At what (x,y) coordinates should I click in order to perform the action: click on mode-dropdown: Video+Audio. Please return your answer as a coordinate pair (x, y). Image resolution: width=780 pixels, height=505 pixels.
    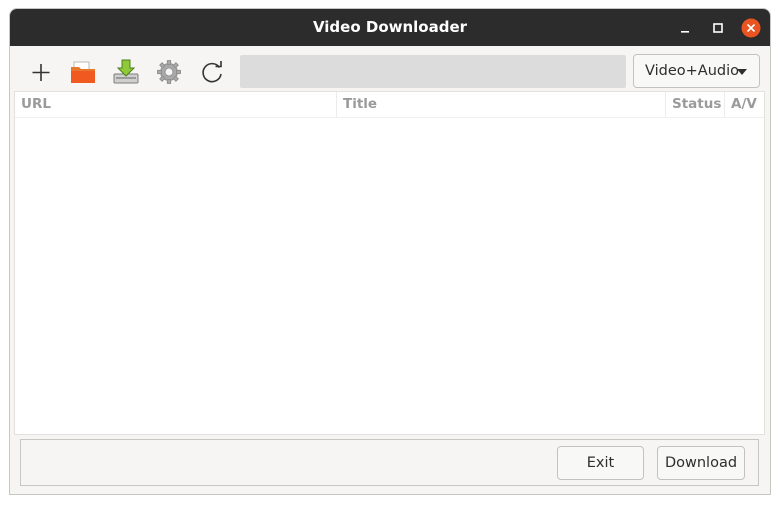
    Looking at the image, I should click on (696, 71).